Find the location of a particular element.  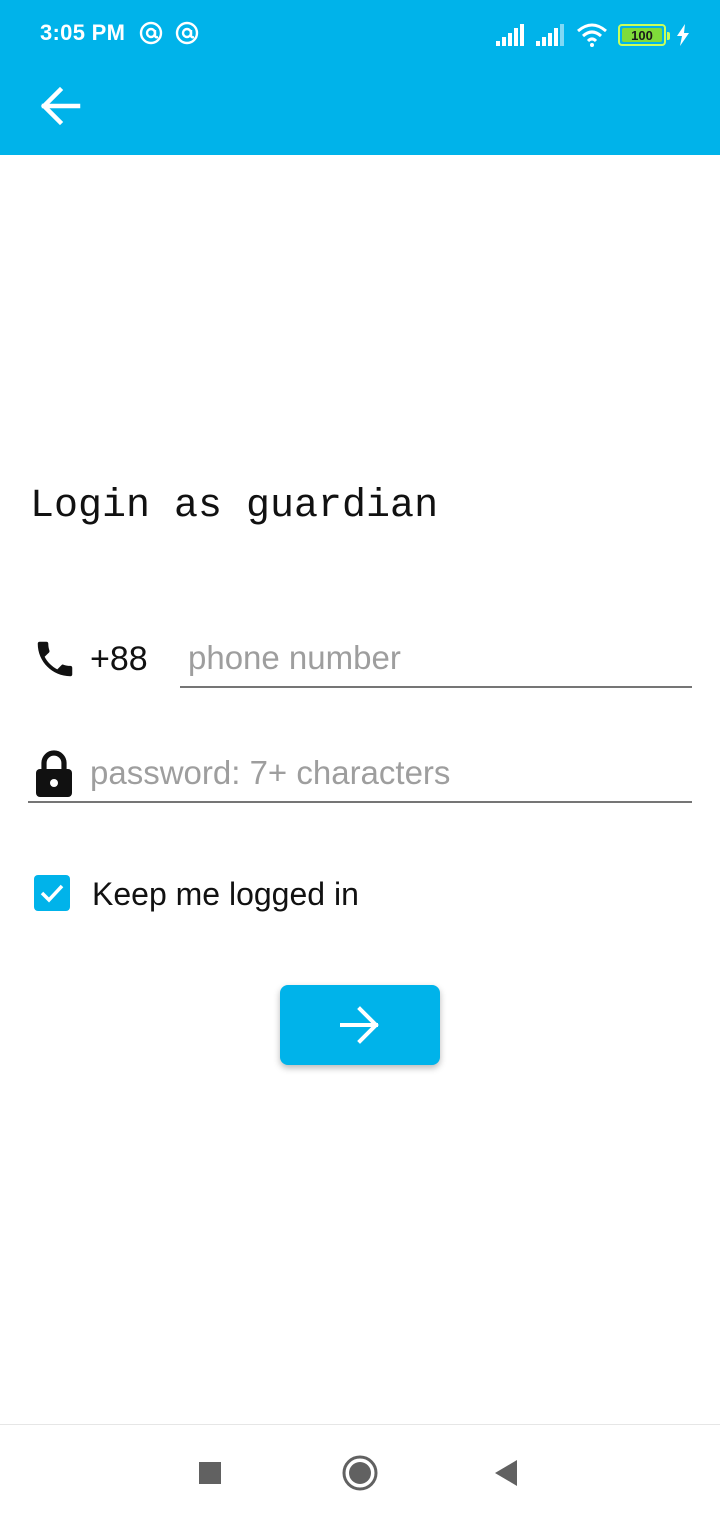

home-circle-icon is located at coordinates (360, 1473).